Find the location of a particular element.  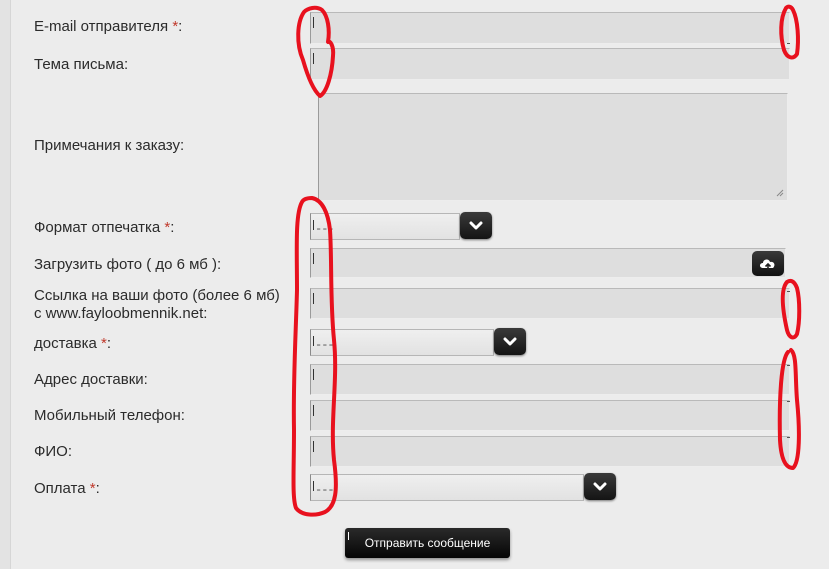

cloud-upload-icon is located at coordinates (767, 264).